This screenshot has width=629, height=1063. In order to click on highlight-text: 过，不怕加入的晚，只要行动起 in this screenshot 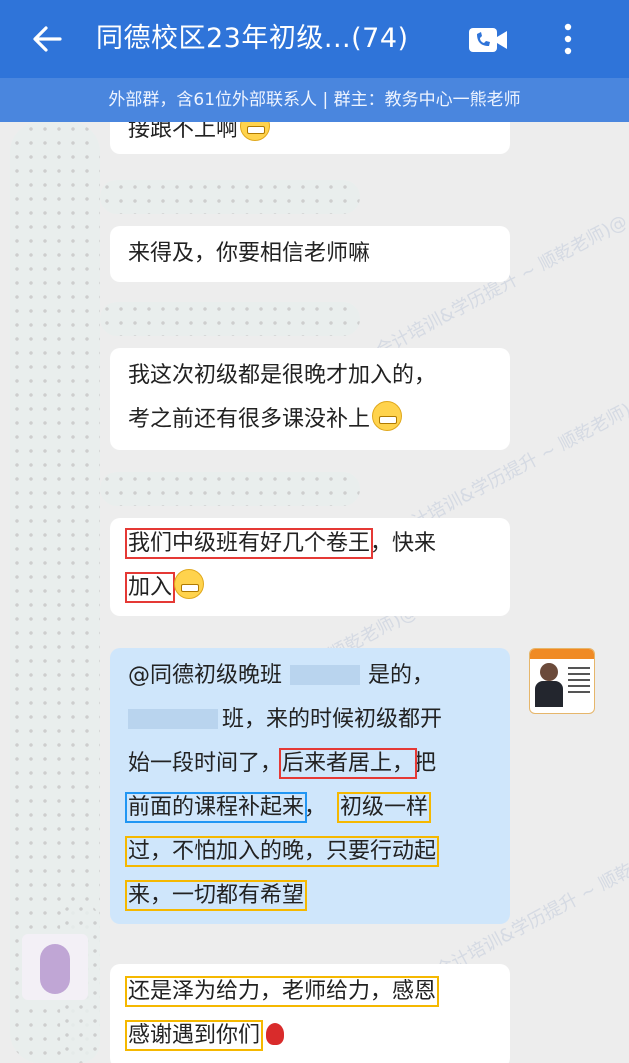, I will do `click(282, 851)`.